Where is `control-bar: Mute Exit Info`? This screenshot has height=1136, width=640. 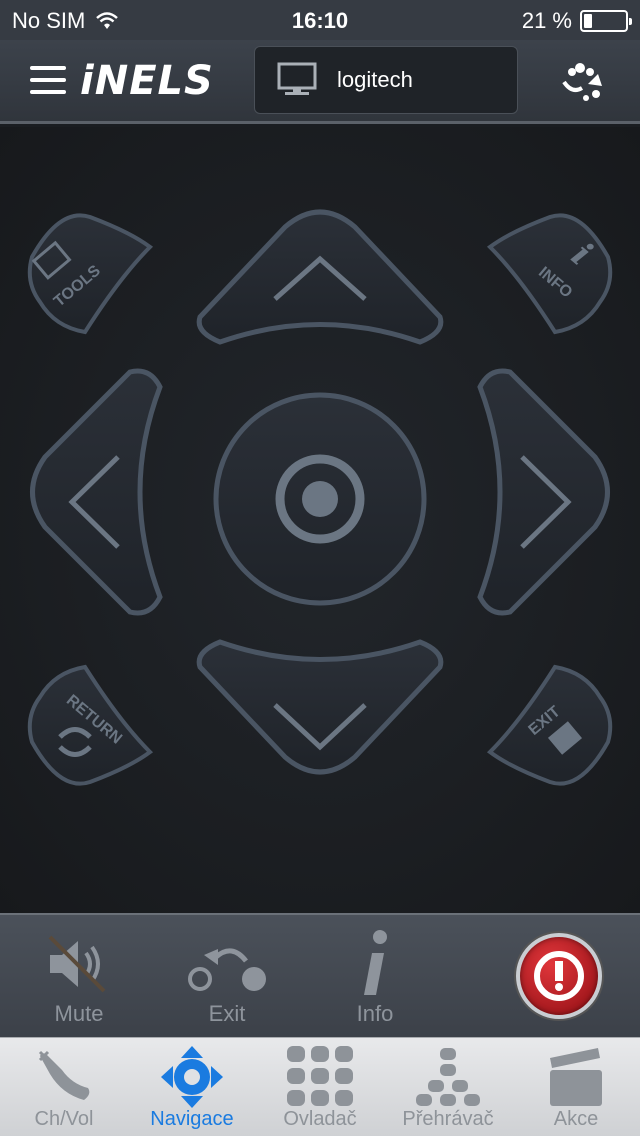
control-bar: Mute Exit Info is located at coordinates (320, 975).